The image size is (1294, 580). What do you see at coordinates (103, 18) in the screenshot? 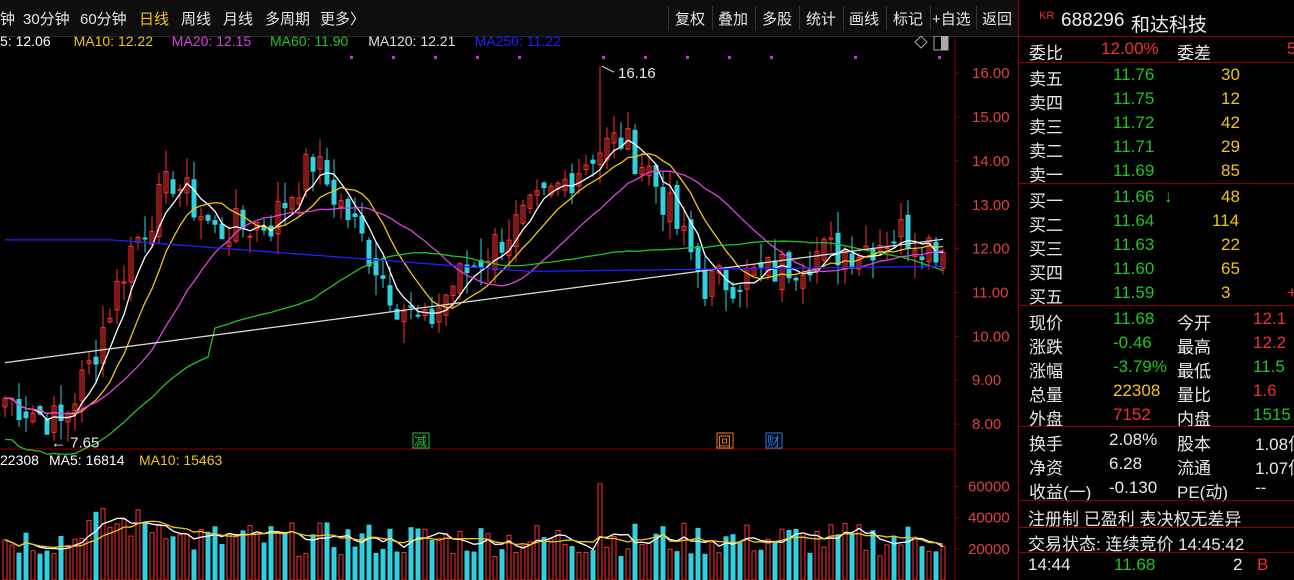
I see `tab-60min: 60分钟` at bounding box center [103, 18].